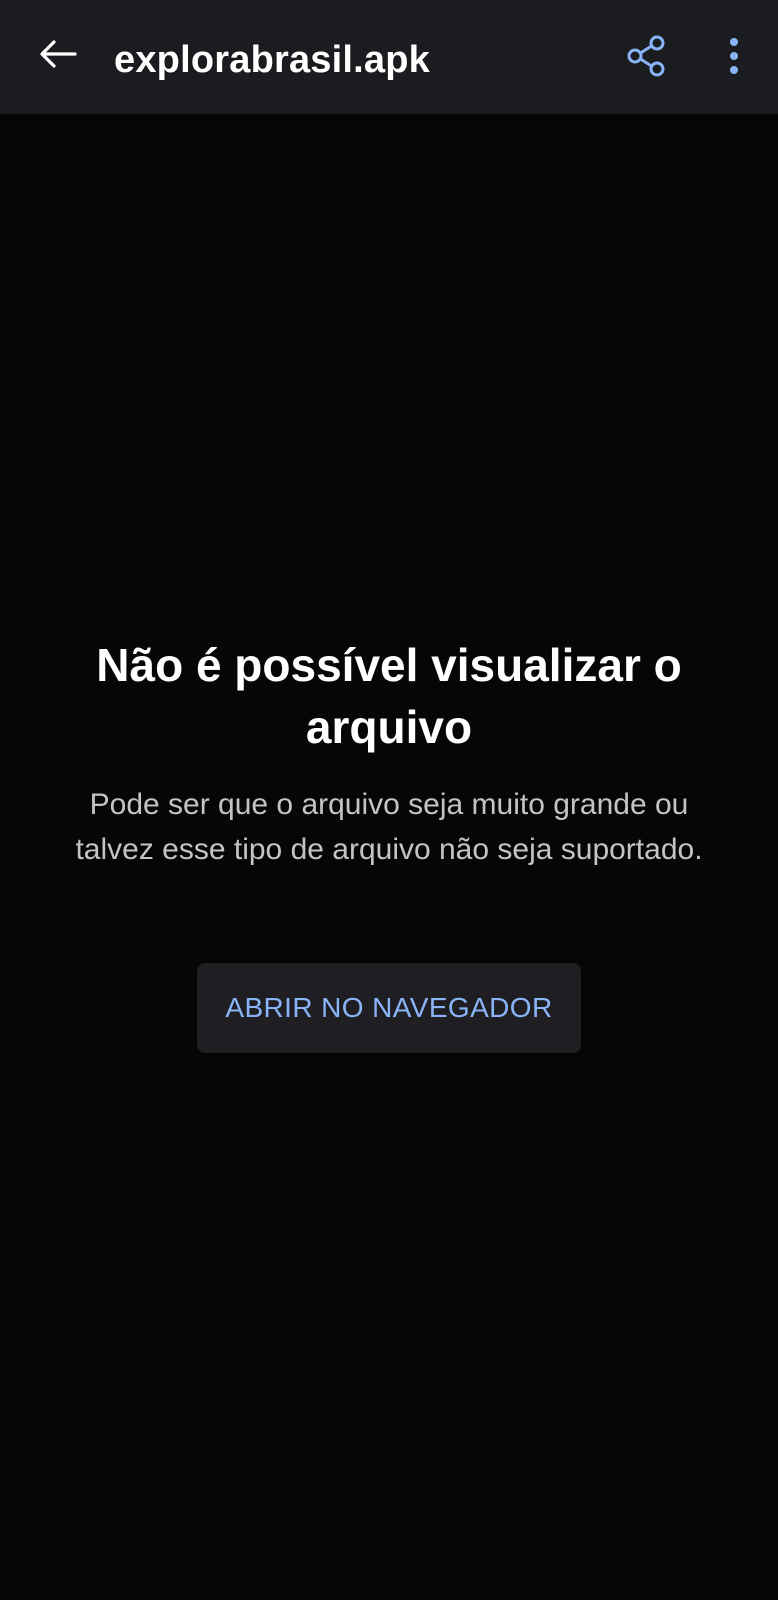 This screenshot has height=1600, width=778. I want to click on more-vertical-icon, so click(734, 58).